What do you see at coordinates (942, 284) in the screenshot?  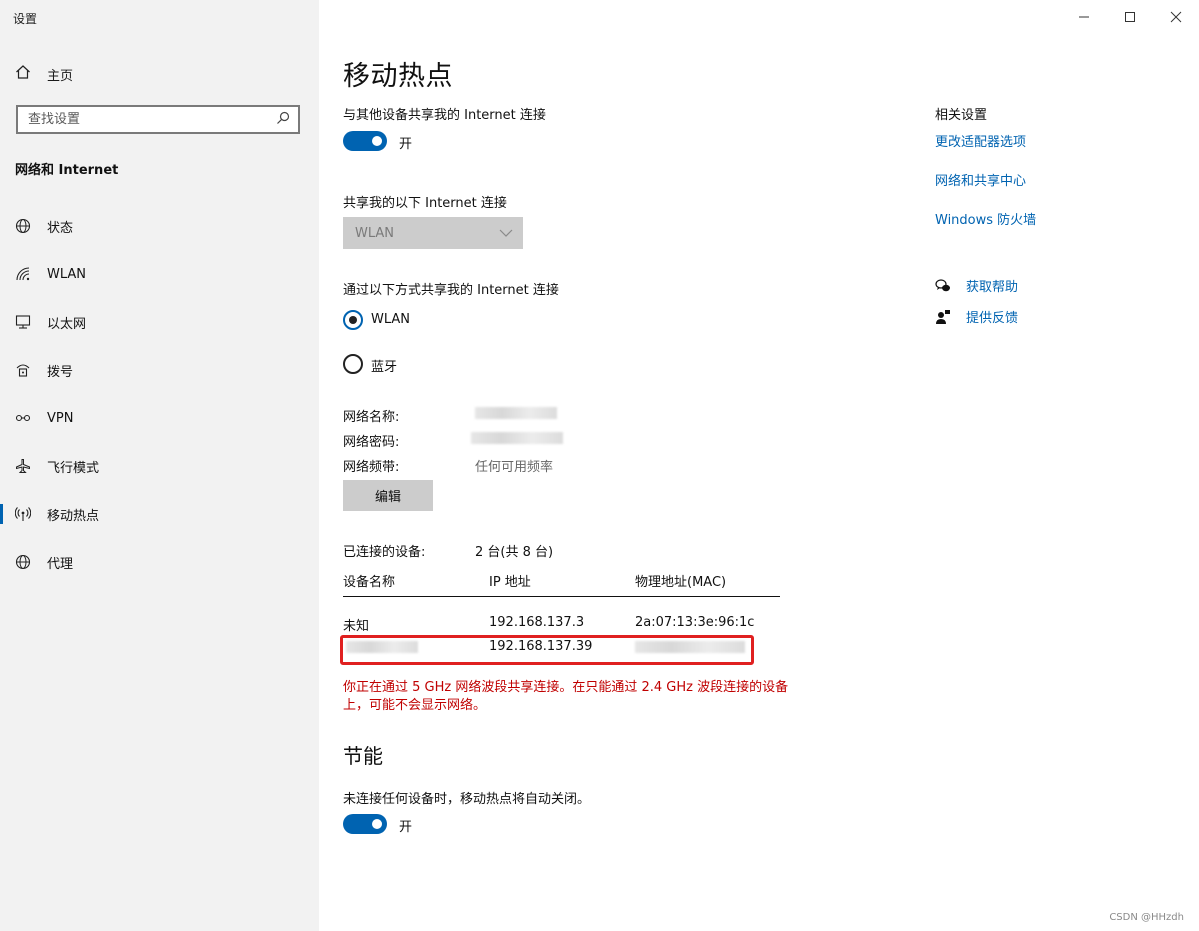 I see `help-chat-icon` at bounding box center [942, 284].